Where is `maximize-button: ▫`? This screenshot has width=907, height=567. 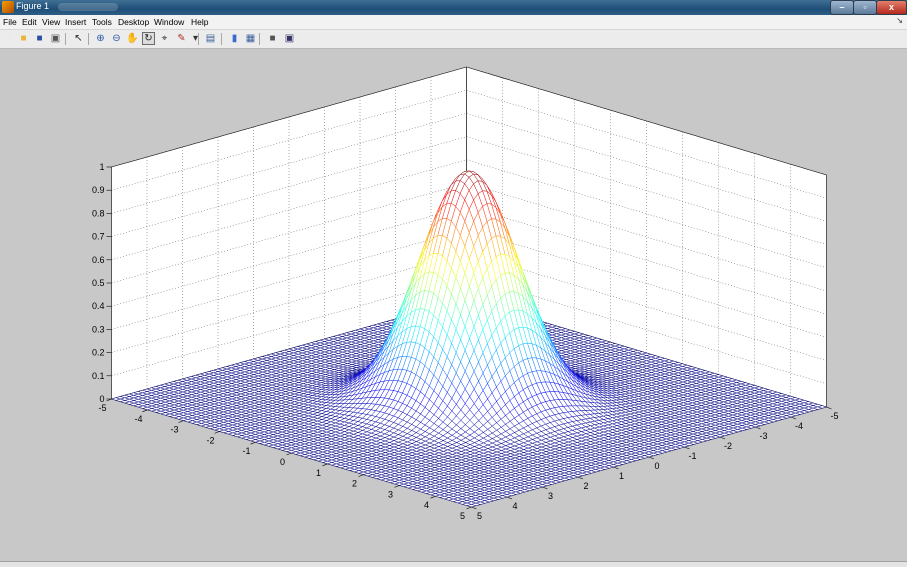
maximize-button: ▫ is located at coordinates (865, 7).